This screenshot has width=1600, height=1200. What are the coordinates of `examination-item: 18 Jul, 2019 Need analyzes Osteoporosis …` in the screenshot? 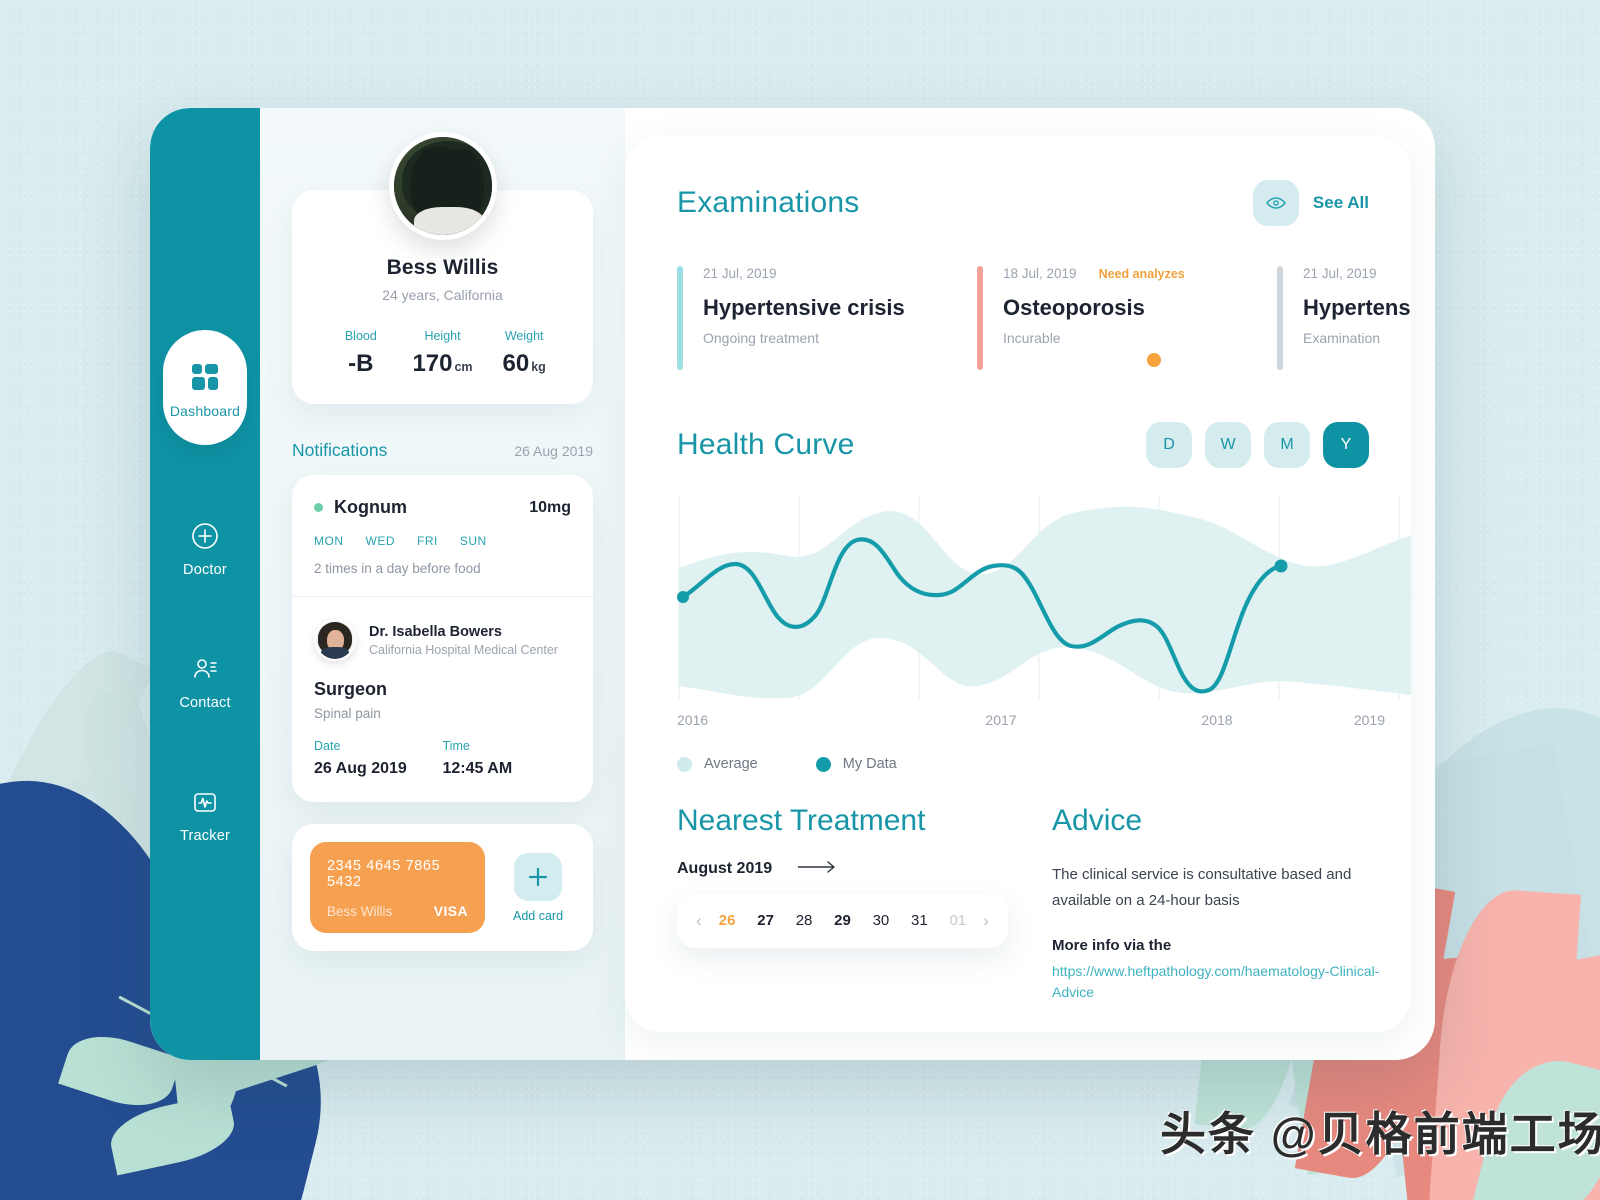 It's located at (1127, 318).